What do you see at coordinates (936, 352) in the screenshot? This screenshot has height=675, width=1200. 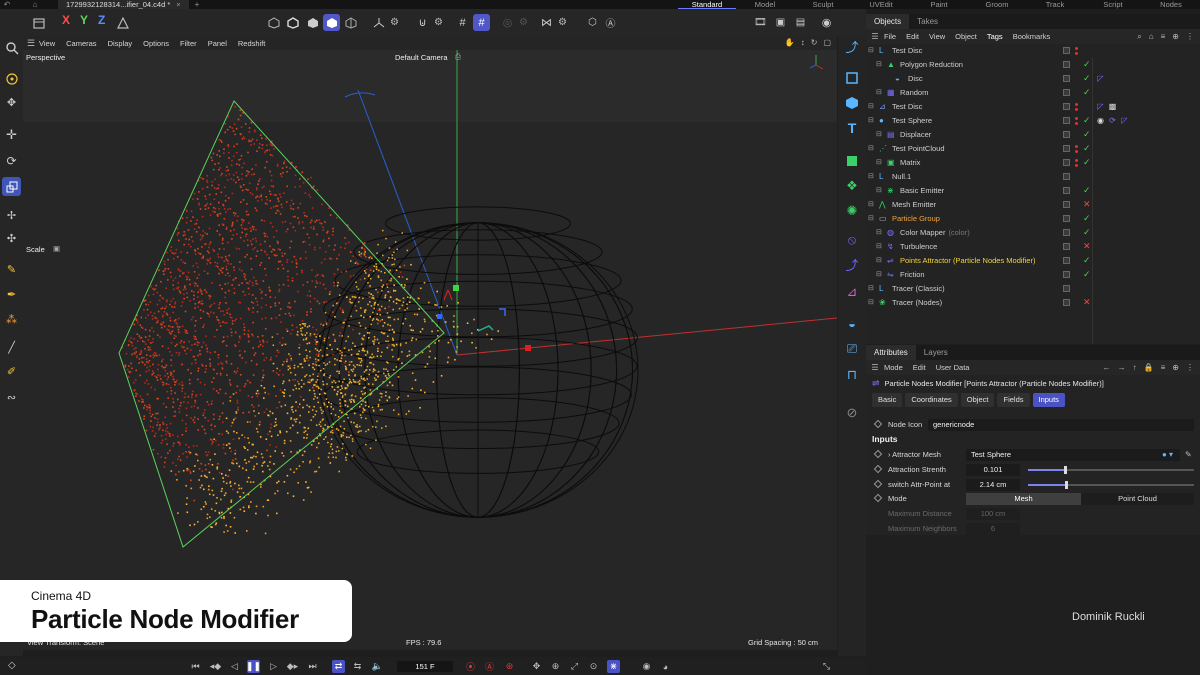 I see `tab-layers: Layers` at bounding box center [936, 352].